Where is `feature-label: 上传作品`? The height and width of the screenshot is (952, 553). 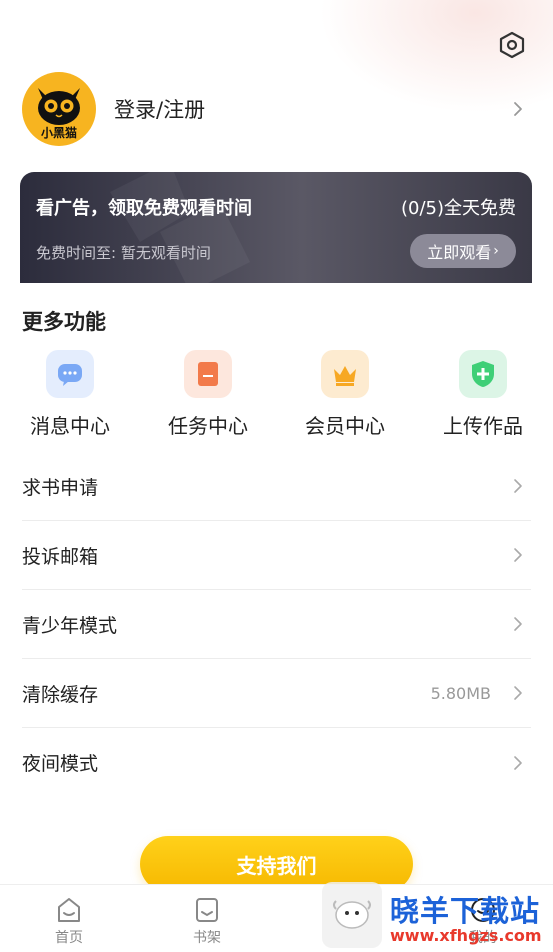 feature-label: 上传作品 is located at coordinates (483, 426).